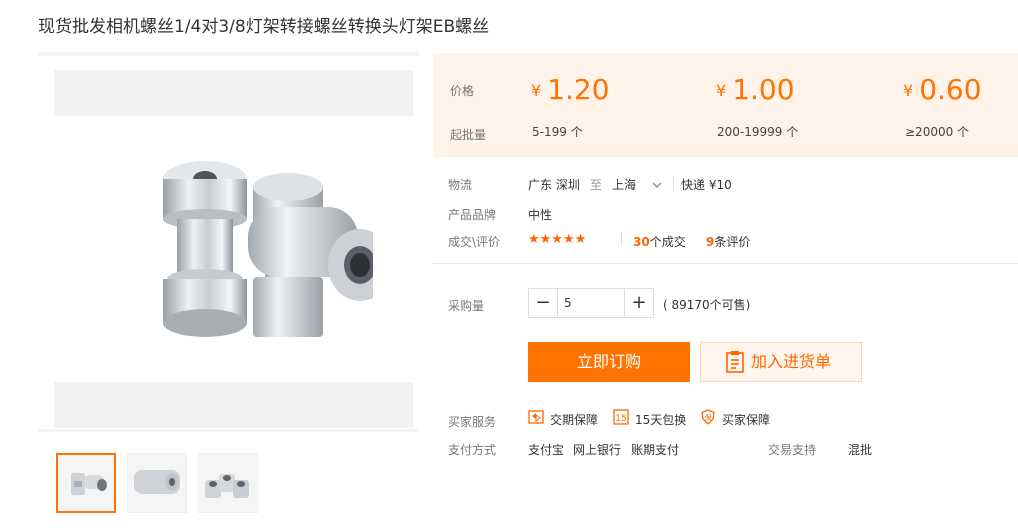  I want to click on thumbnail-2-image, so click(157, 482).